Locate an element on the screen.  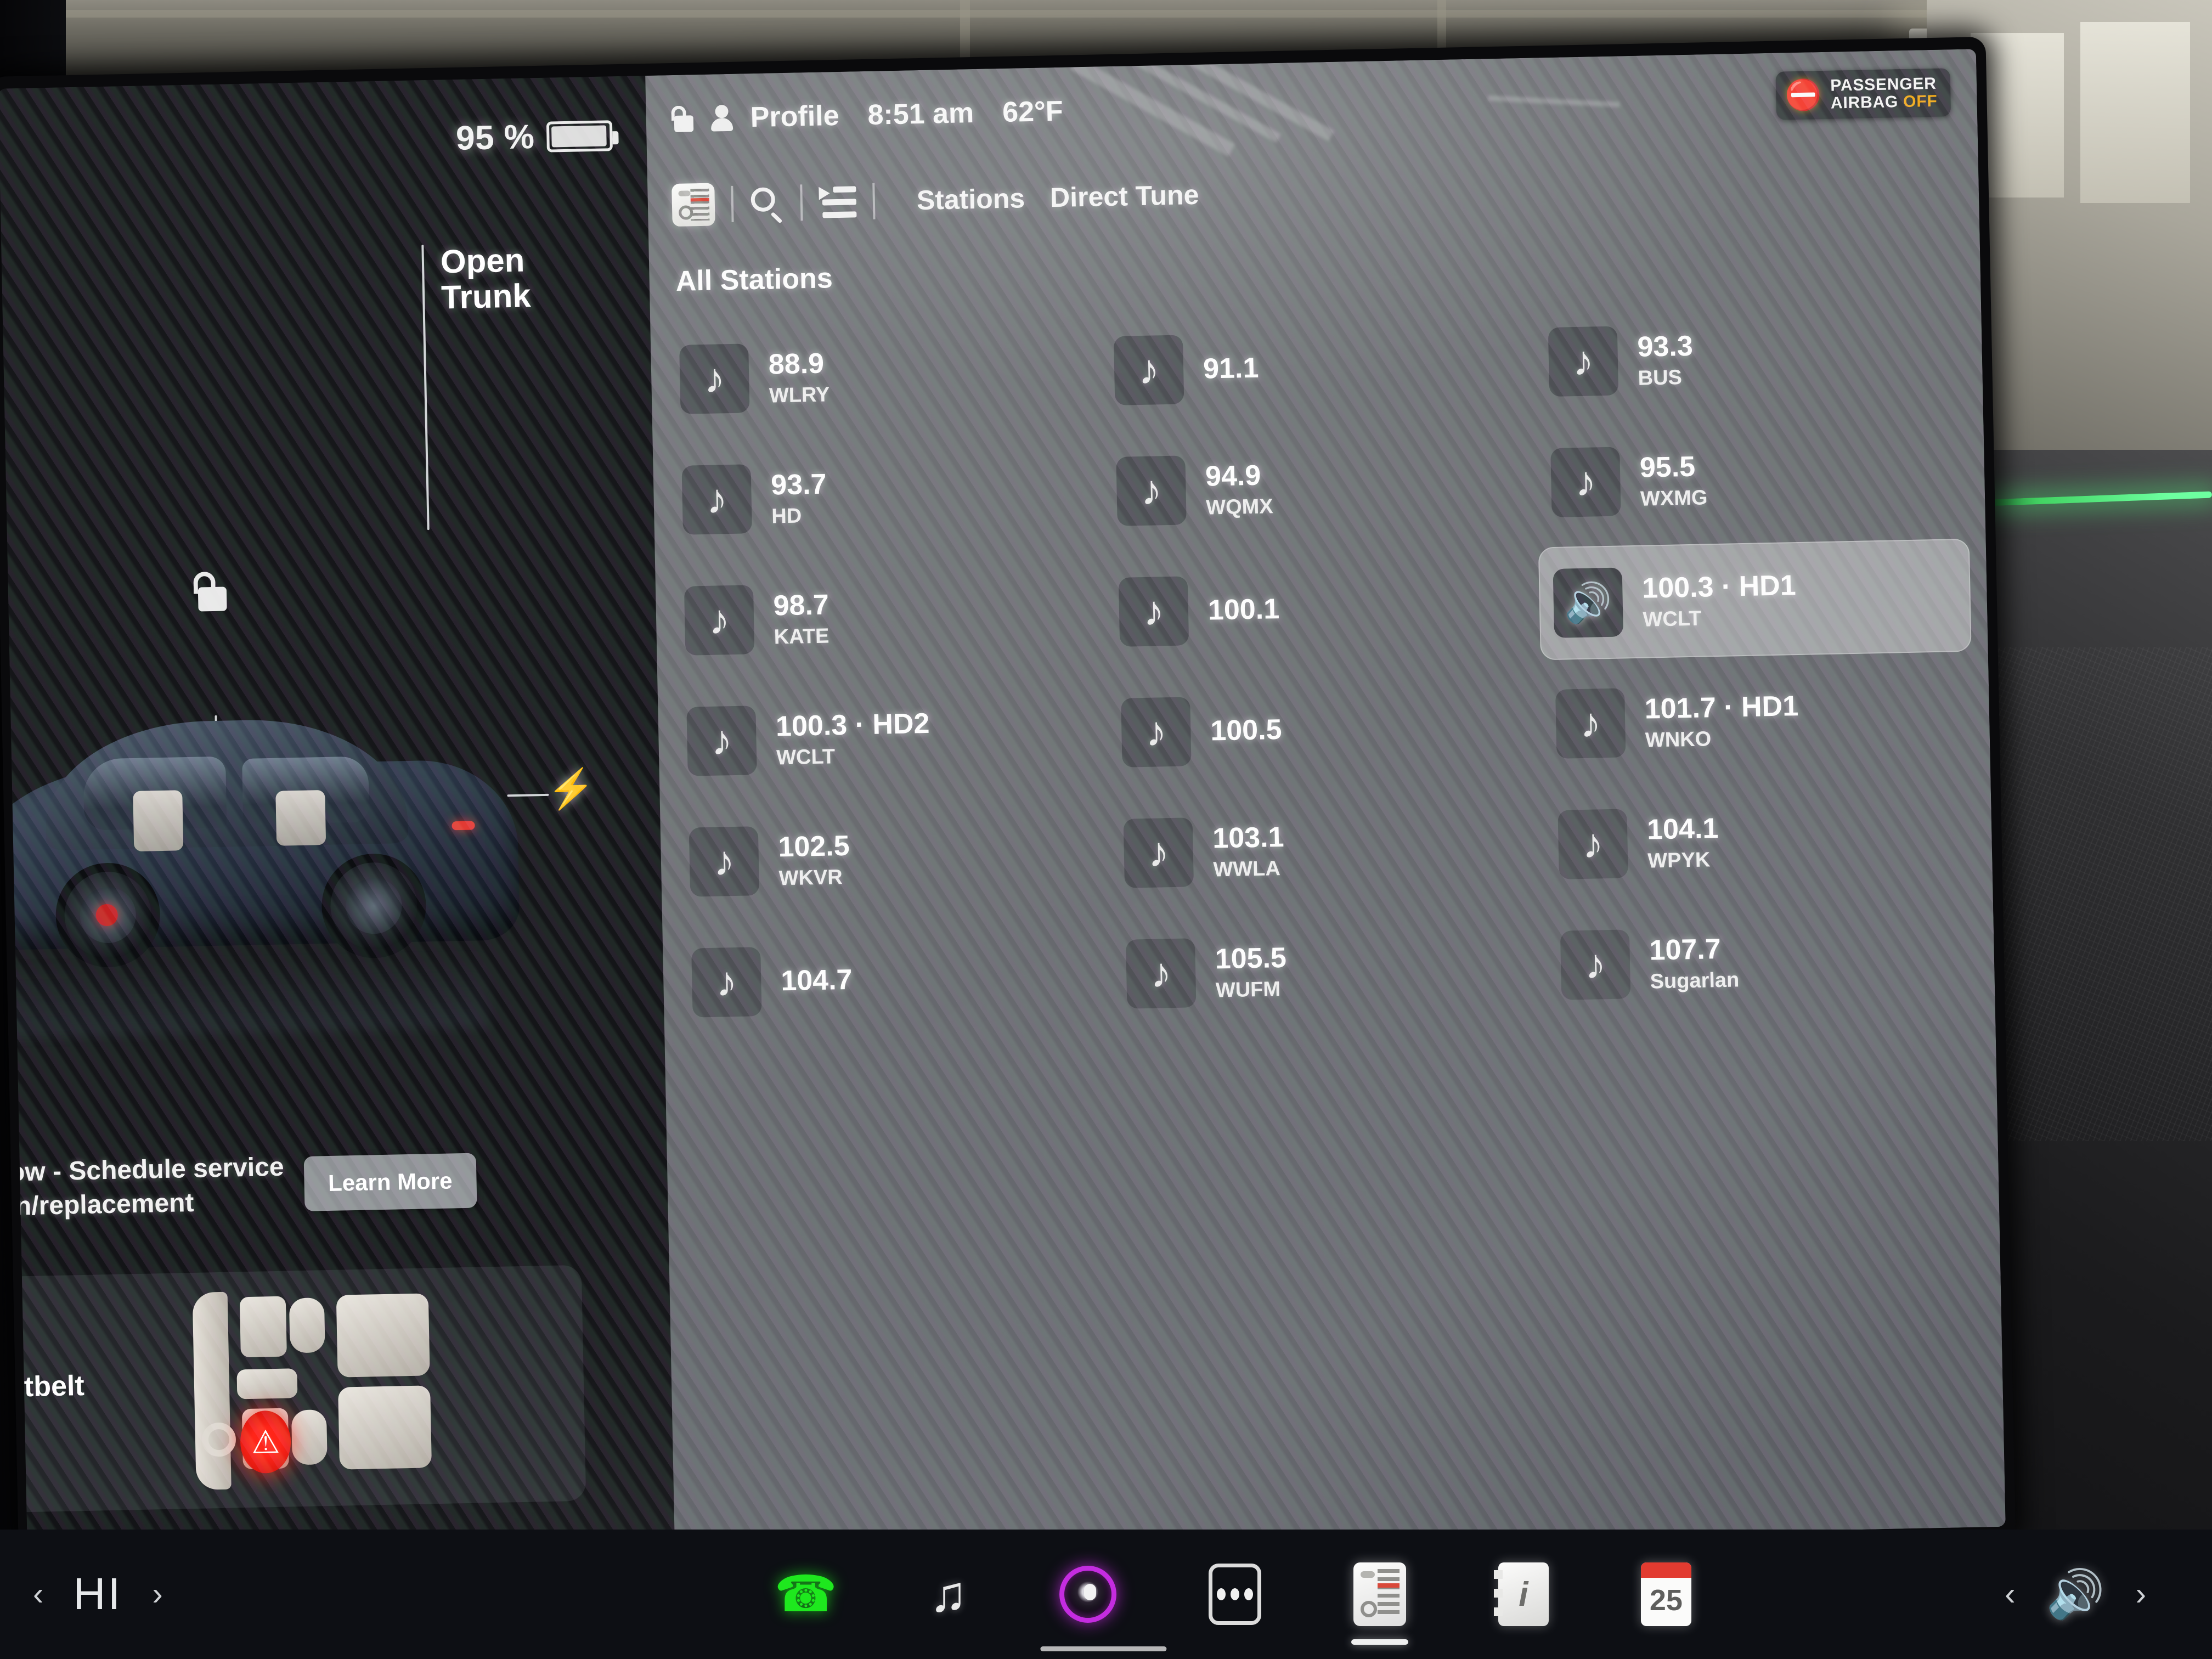
voice-assistant-button is located at coordinates (1087, 1595).